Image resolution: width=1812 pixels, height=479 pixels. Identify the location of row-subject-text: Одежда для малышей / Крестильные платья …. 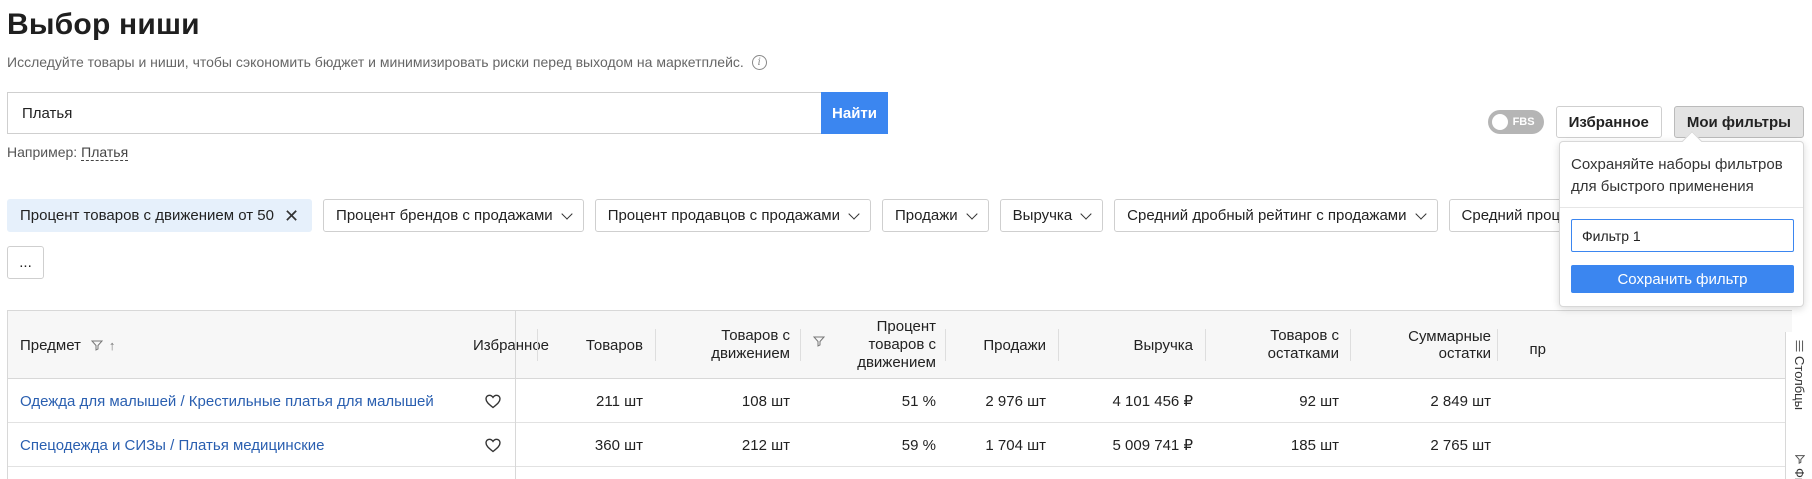
(227, 401).